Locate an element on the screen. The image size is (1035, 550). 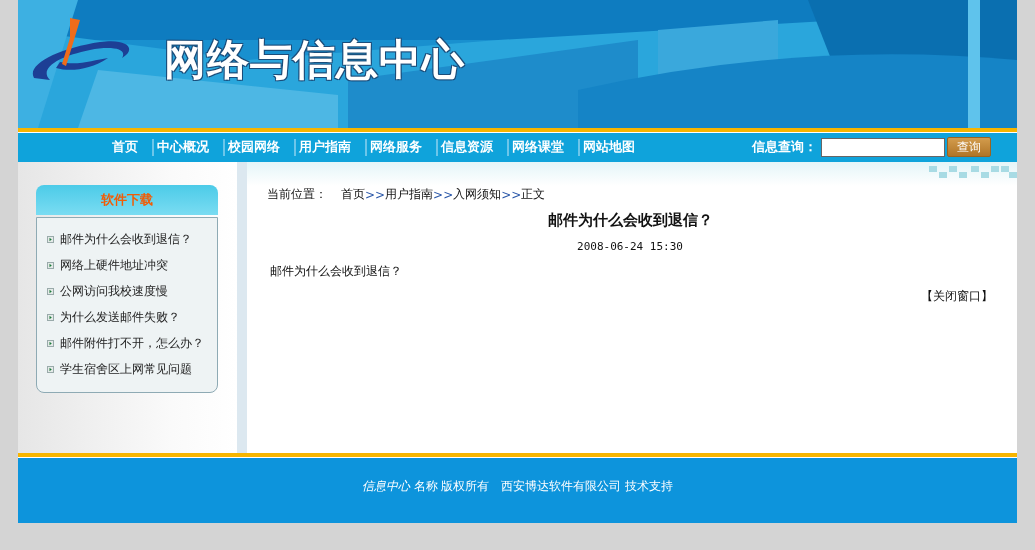
breadcrumb-link: 入网须知 is located at coordinates (477, 194).